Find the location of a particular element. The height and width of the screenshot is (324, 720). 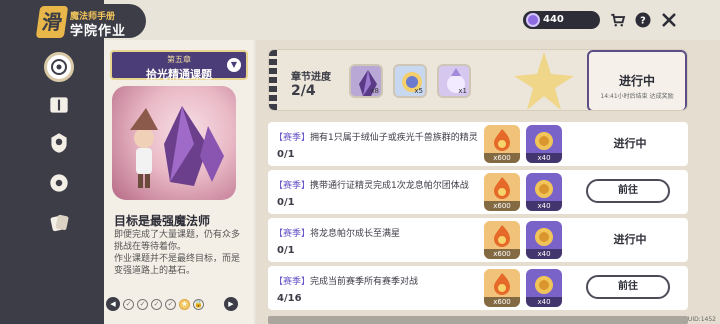

target-icon is located at coordinates (59, 67).